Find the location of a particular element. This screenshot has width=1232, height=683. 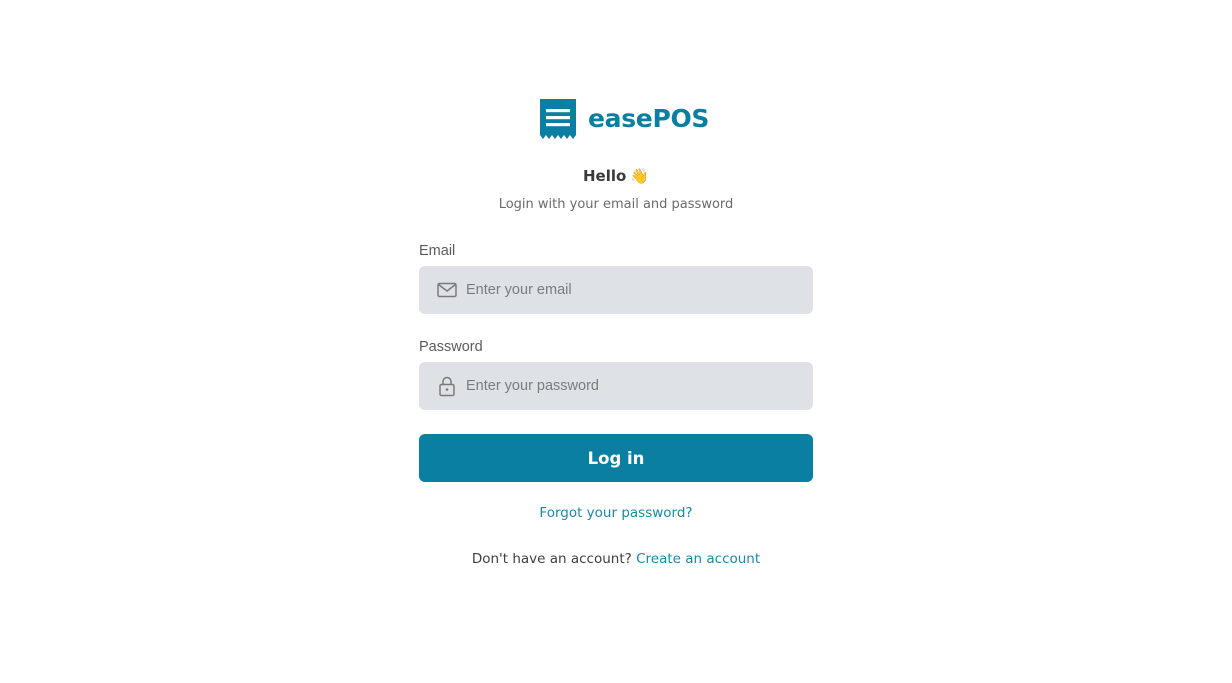

email-field is located at coordinates (616, 290).